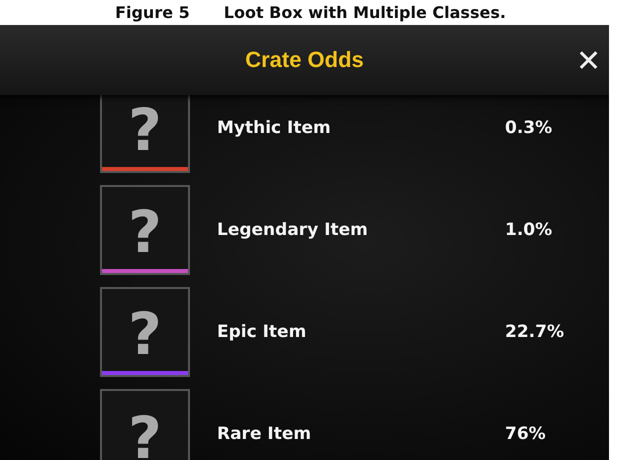  What do you see at coordinates (264, 434) in the screenshot?
I see `item-name: Rare Item` at bounding box center [264, 434].